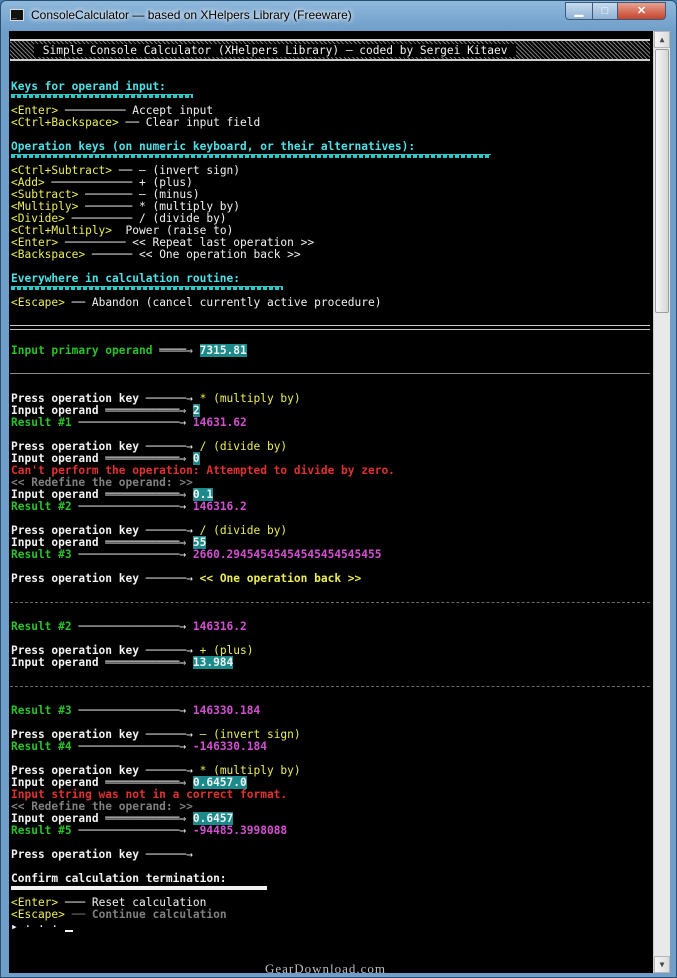 The width and height of the screenshot is (677, 978). What do you see at coordinates (129, 350) in the screenshot?
I see `primary-operand-row: Input primary operand ════⇒ 7315.81` at bounding box center [129, 350].